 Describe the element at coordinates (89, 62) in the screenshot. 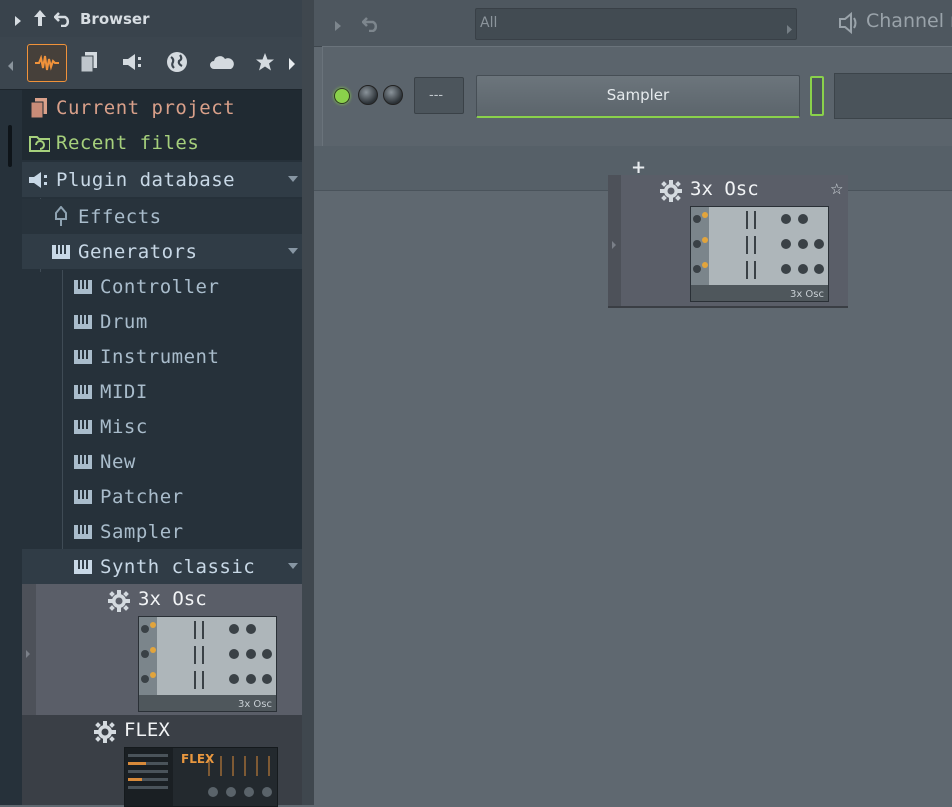

I see `document-icon` at that location.